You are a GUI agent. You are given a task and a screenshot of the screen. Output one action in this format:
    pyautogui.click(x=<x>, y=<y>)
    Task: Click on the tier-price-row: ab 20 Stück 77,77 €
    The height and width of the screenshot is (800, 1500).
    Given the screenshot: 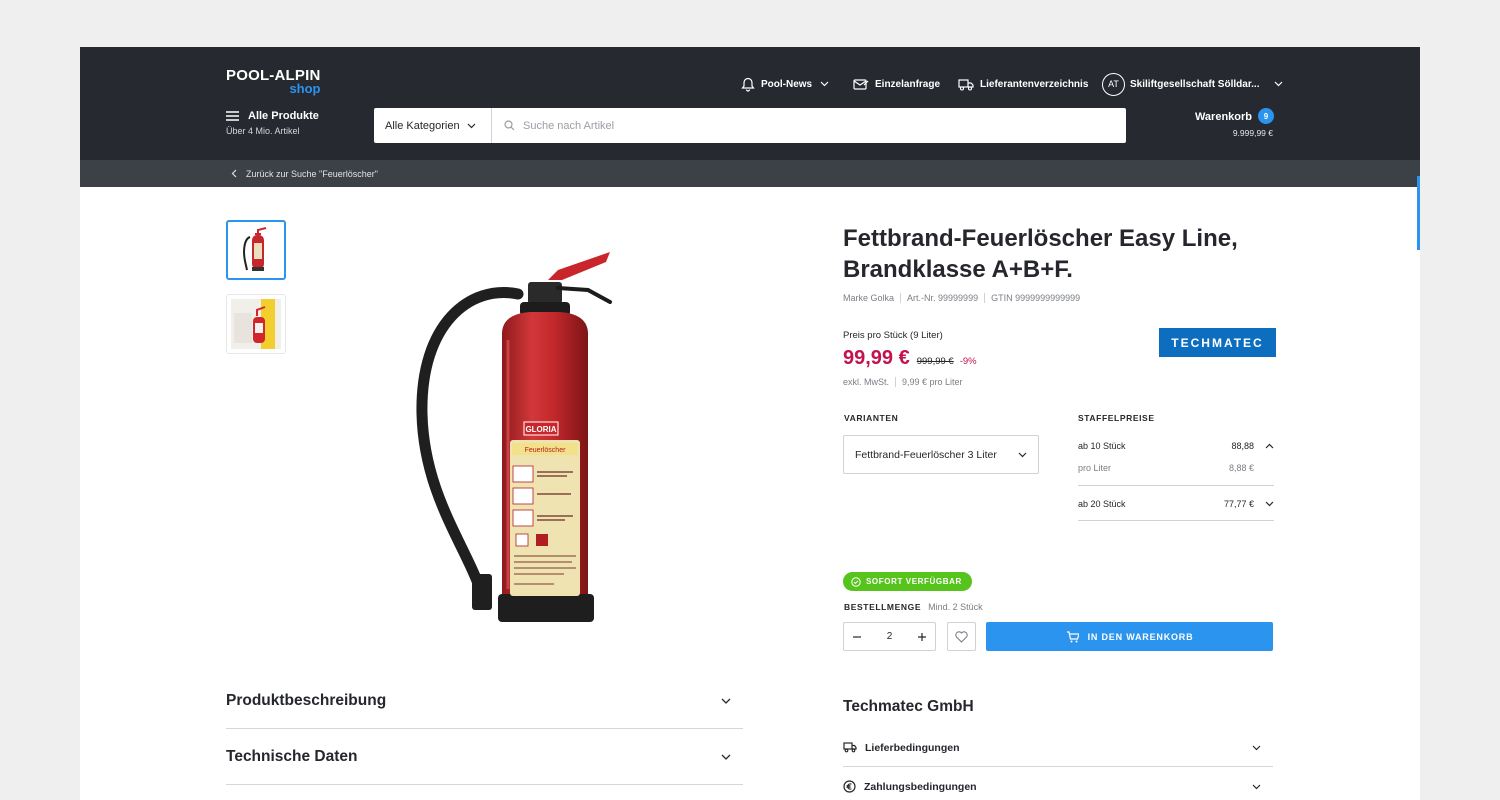 What is the action you would take?
    pyautogui.click(x=1176, y=504)
    